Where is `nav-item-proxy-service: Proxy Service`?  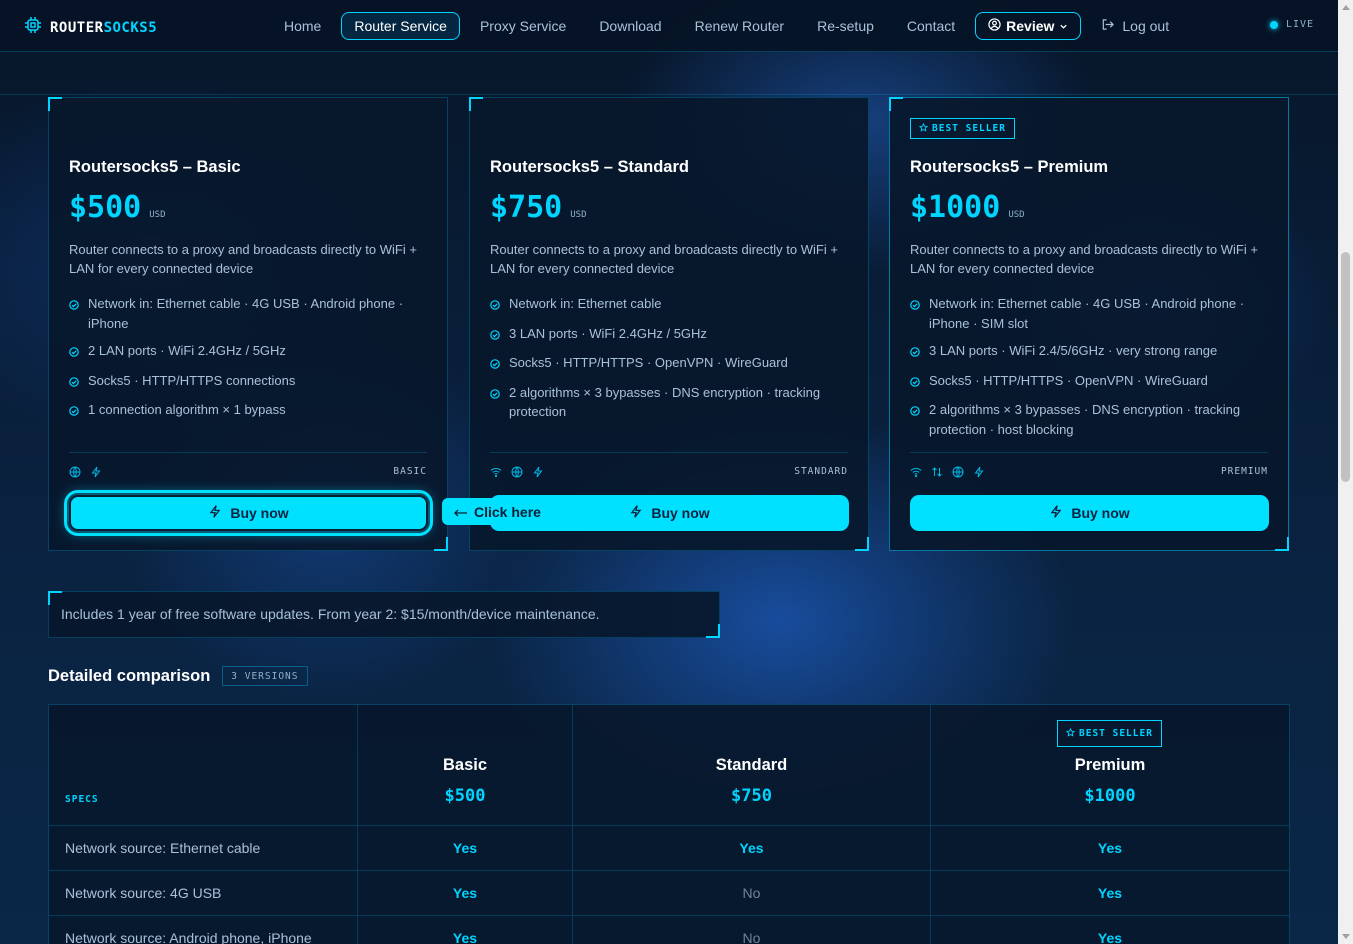 nav-item-proxy-service: Proxy Service is located at coordinates (523, 26).